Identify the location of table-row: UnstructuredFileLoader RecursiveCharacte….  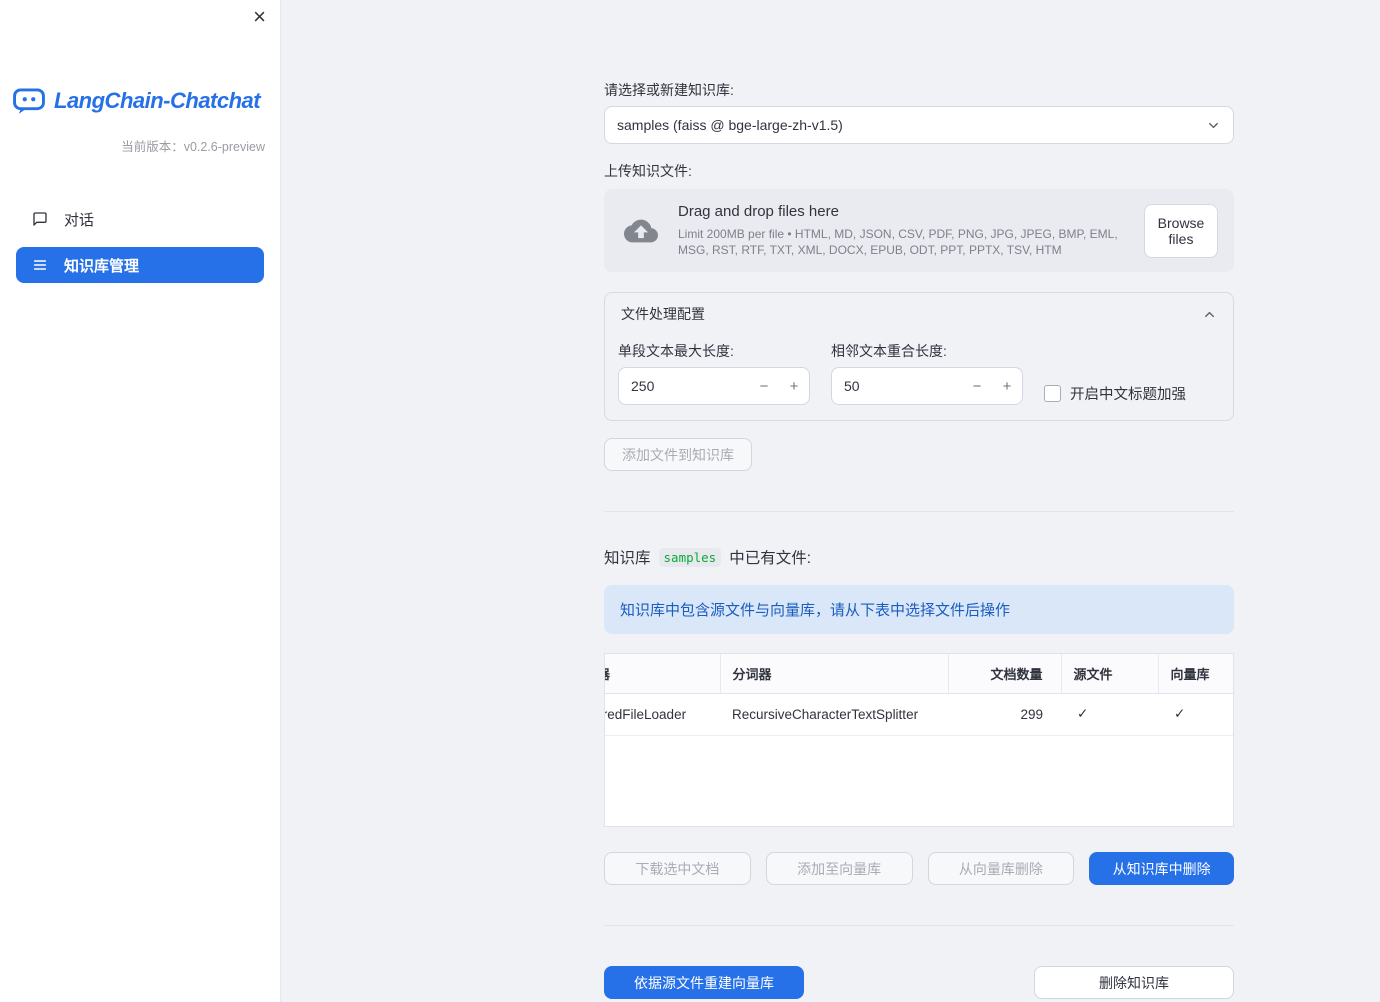
(919, 714).